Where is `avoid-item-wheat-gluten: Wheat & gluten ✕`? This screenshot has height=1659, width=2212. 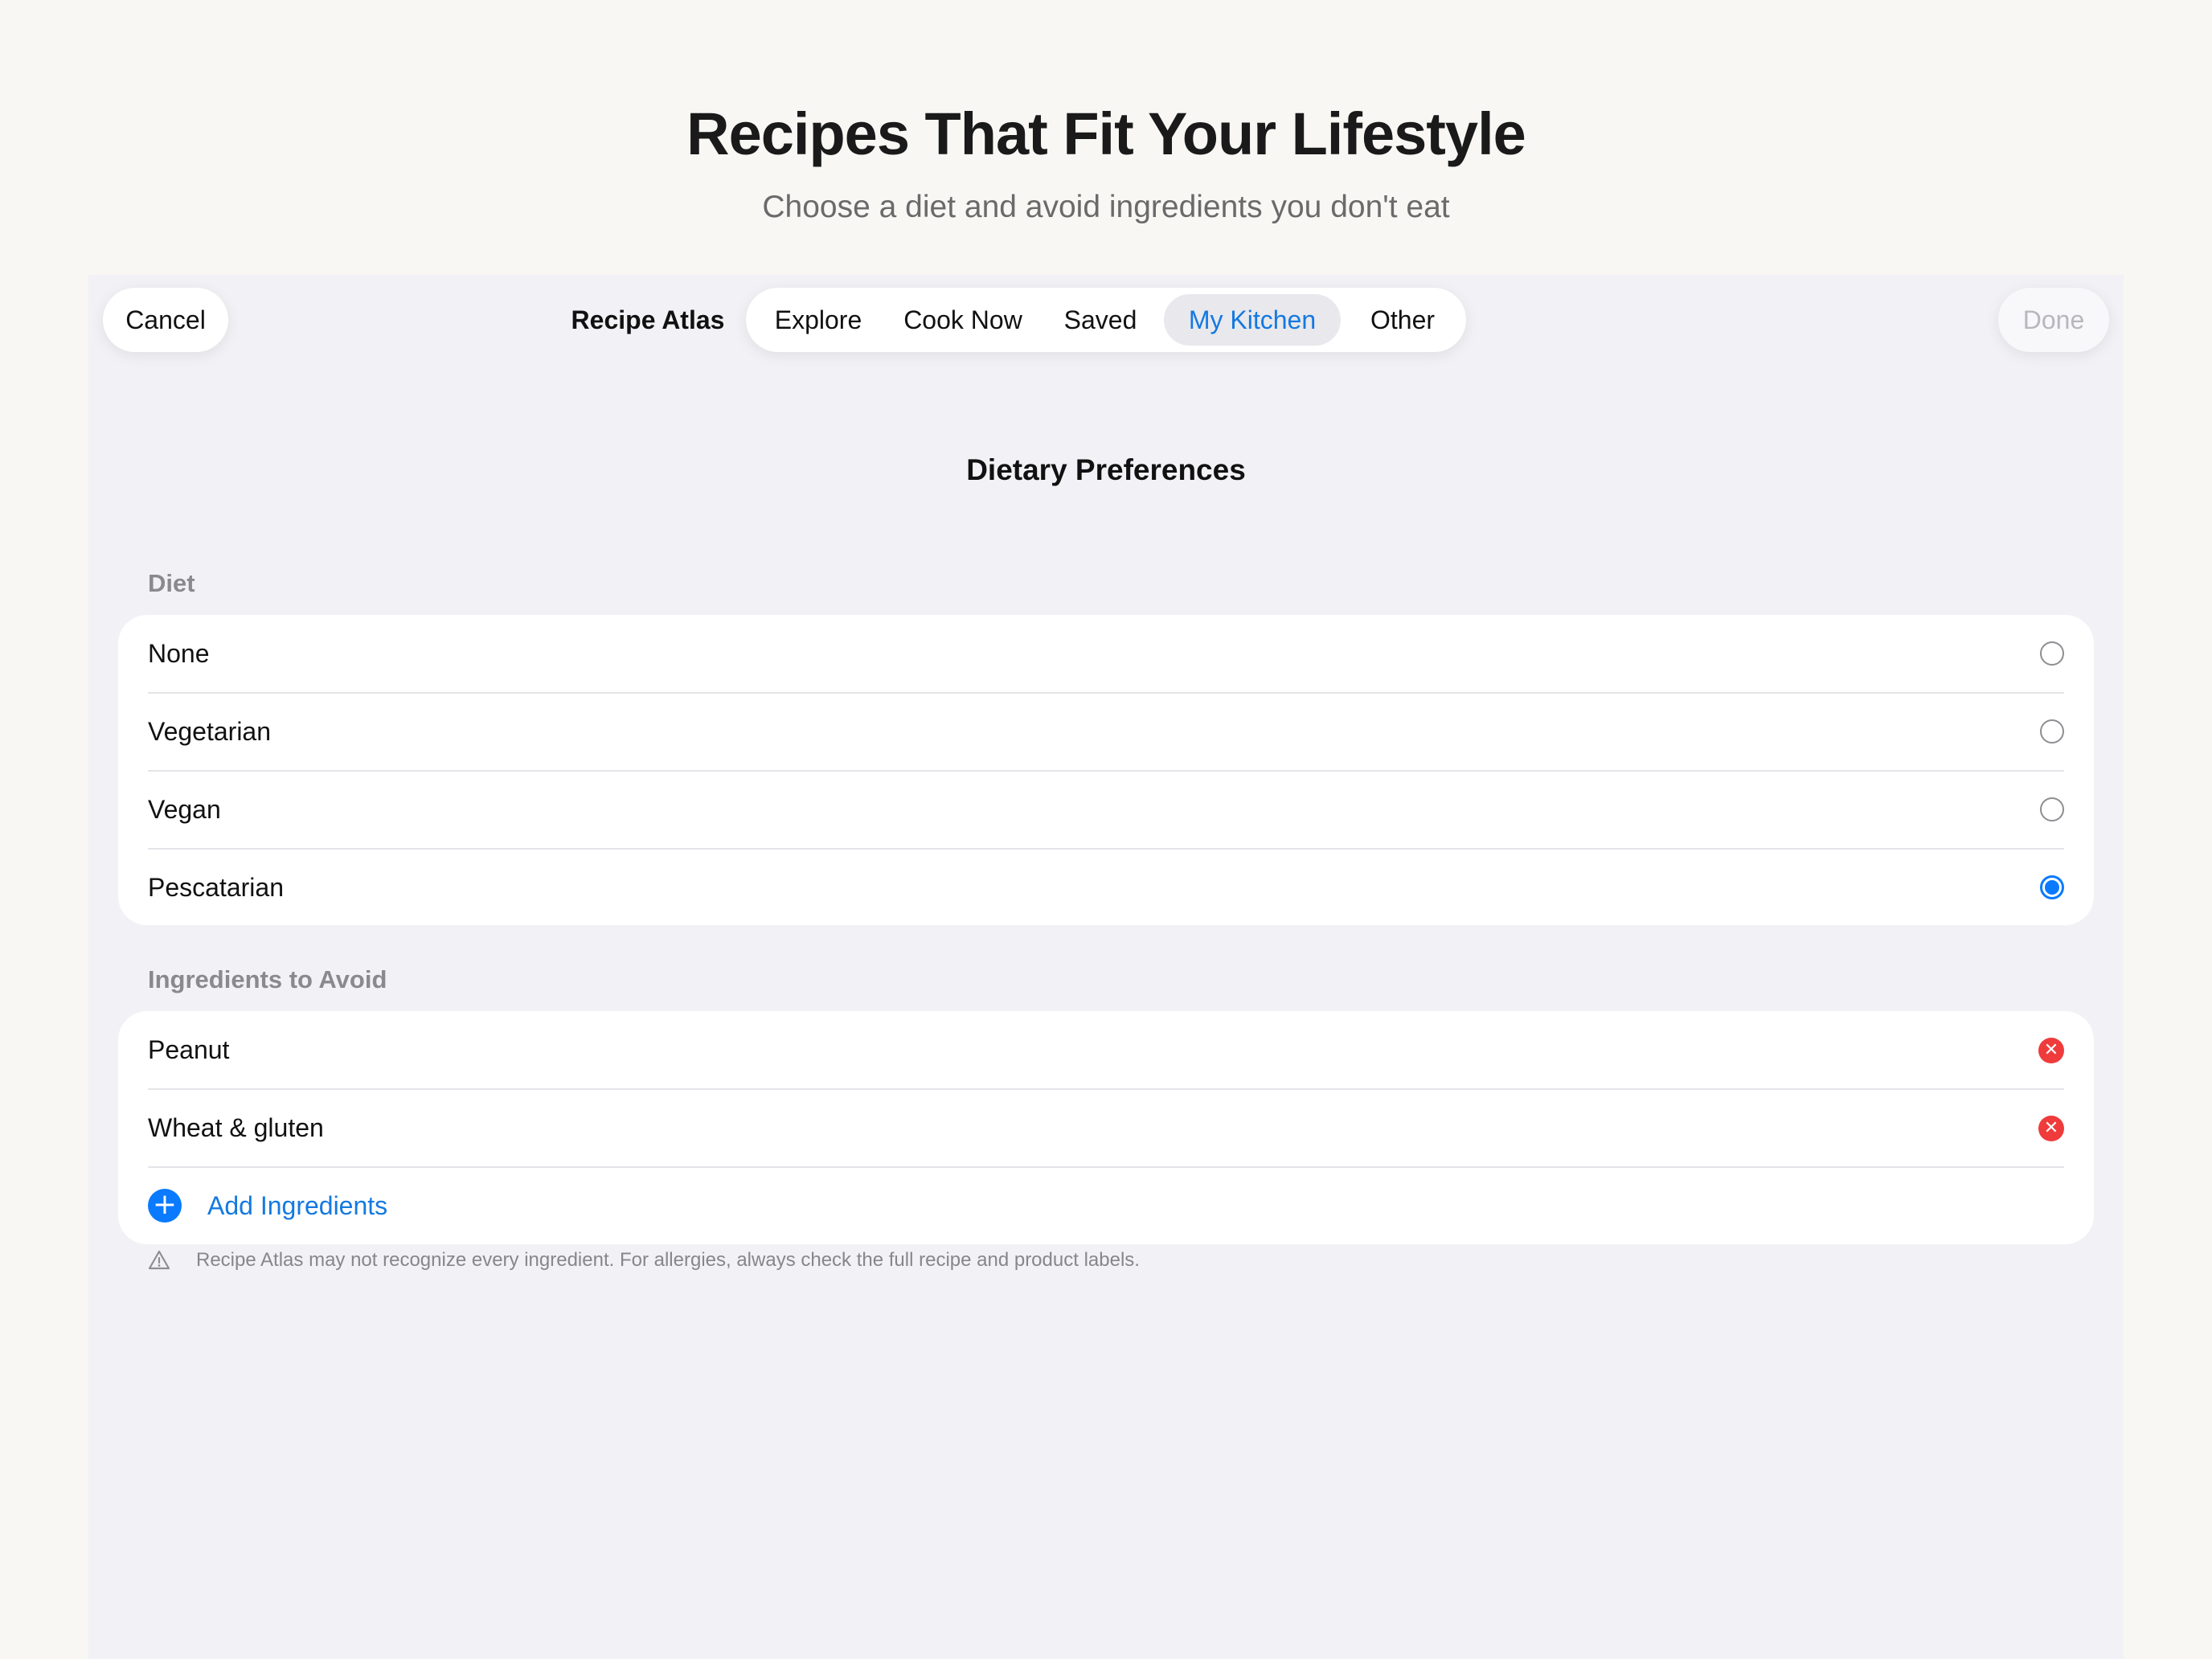 avoid-item-wheat-gluten: Wheat & gluten ✕ is located at coordinates (1106, 1127).